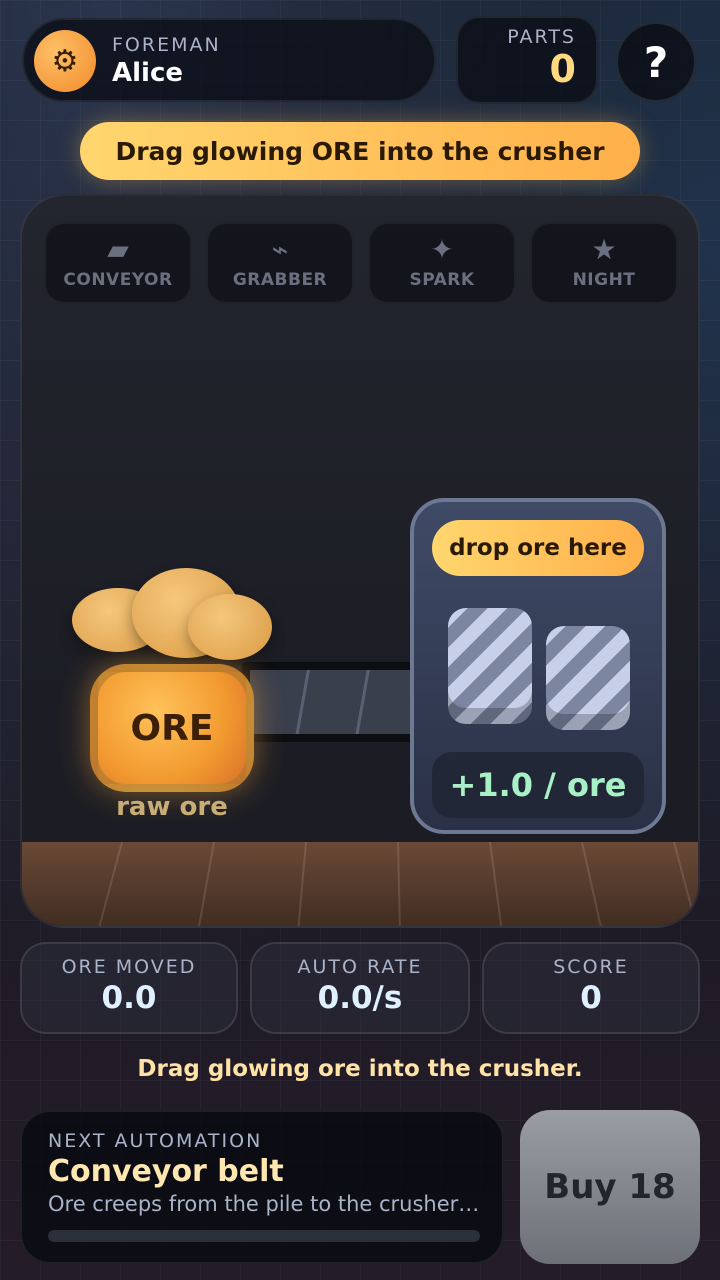 Image resolution: width=720 pixels, height=1280 pixels. I want to click on stat-value: 0.0/s, so click(360, 998).